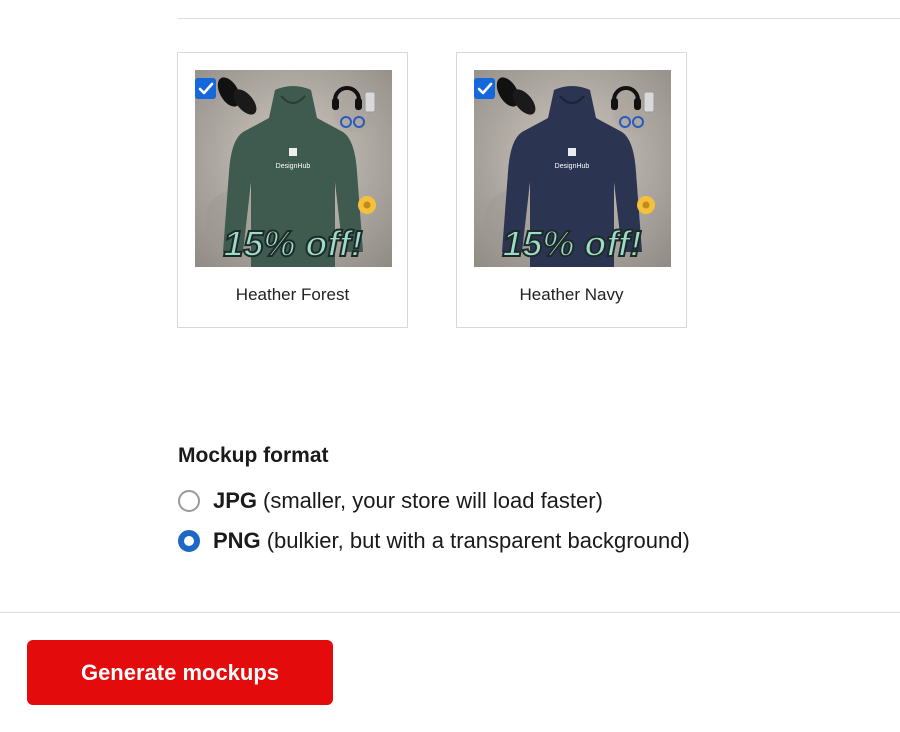 Image resolution: width=900 pixels, height=732 pixels. I want to click on variant-label: Heather Navy, so click(571, 294).